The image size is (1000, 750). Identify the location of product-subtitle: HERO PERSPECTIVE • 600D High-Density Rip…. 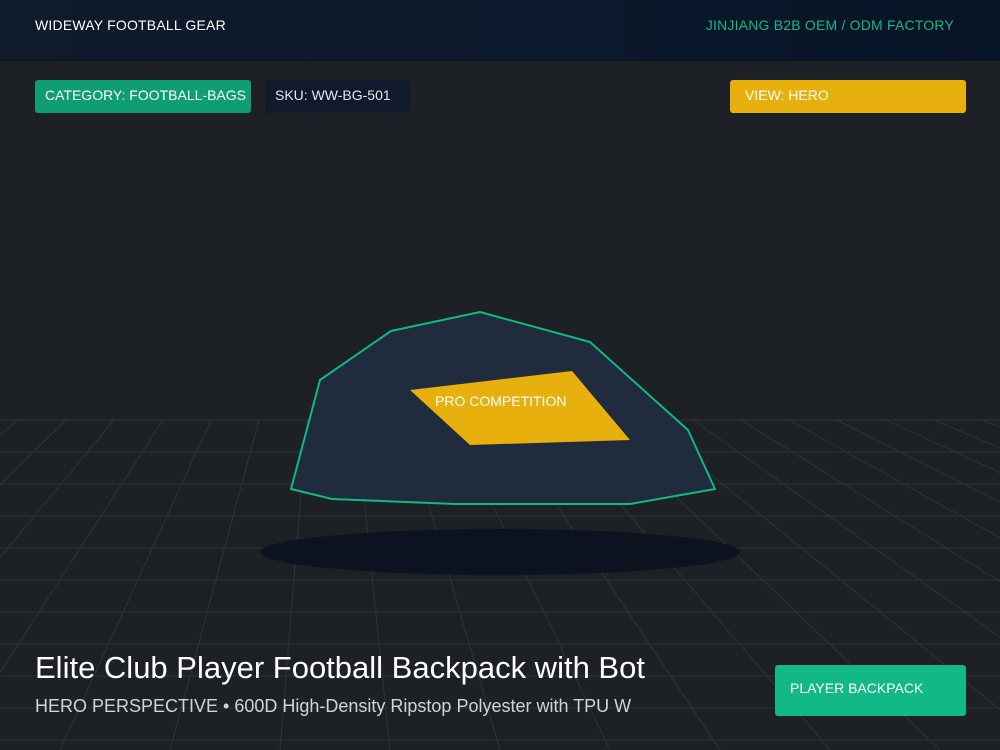
(333, 706).